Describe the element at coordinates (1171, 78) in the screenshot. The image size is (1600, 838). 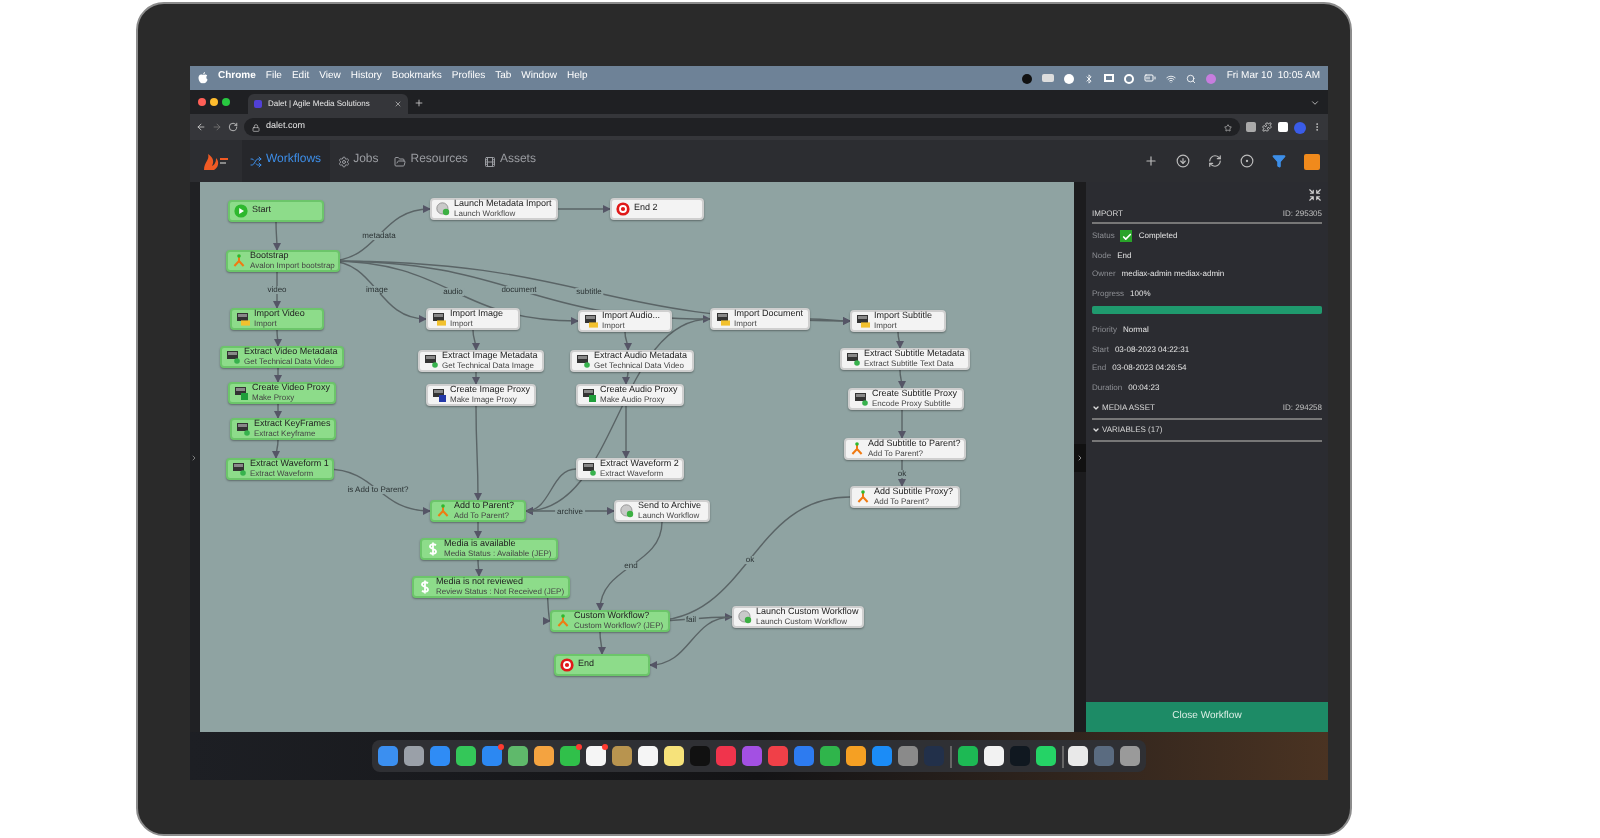
I see `wifi-icon` at that location.